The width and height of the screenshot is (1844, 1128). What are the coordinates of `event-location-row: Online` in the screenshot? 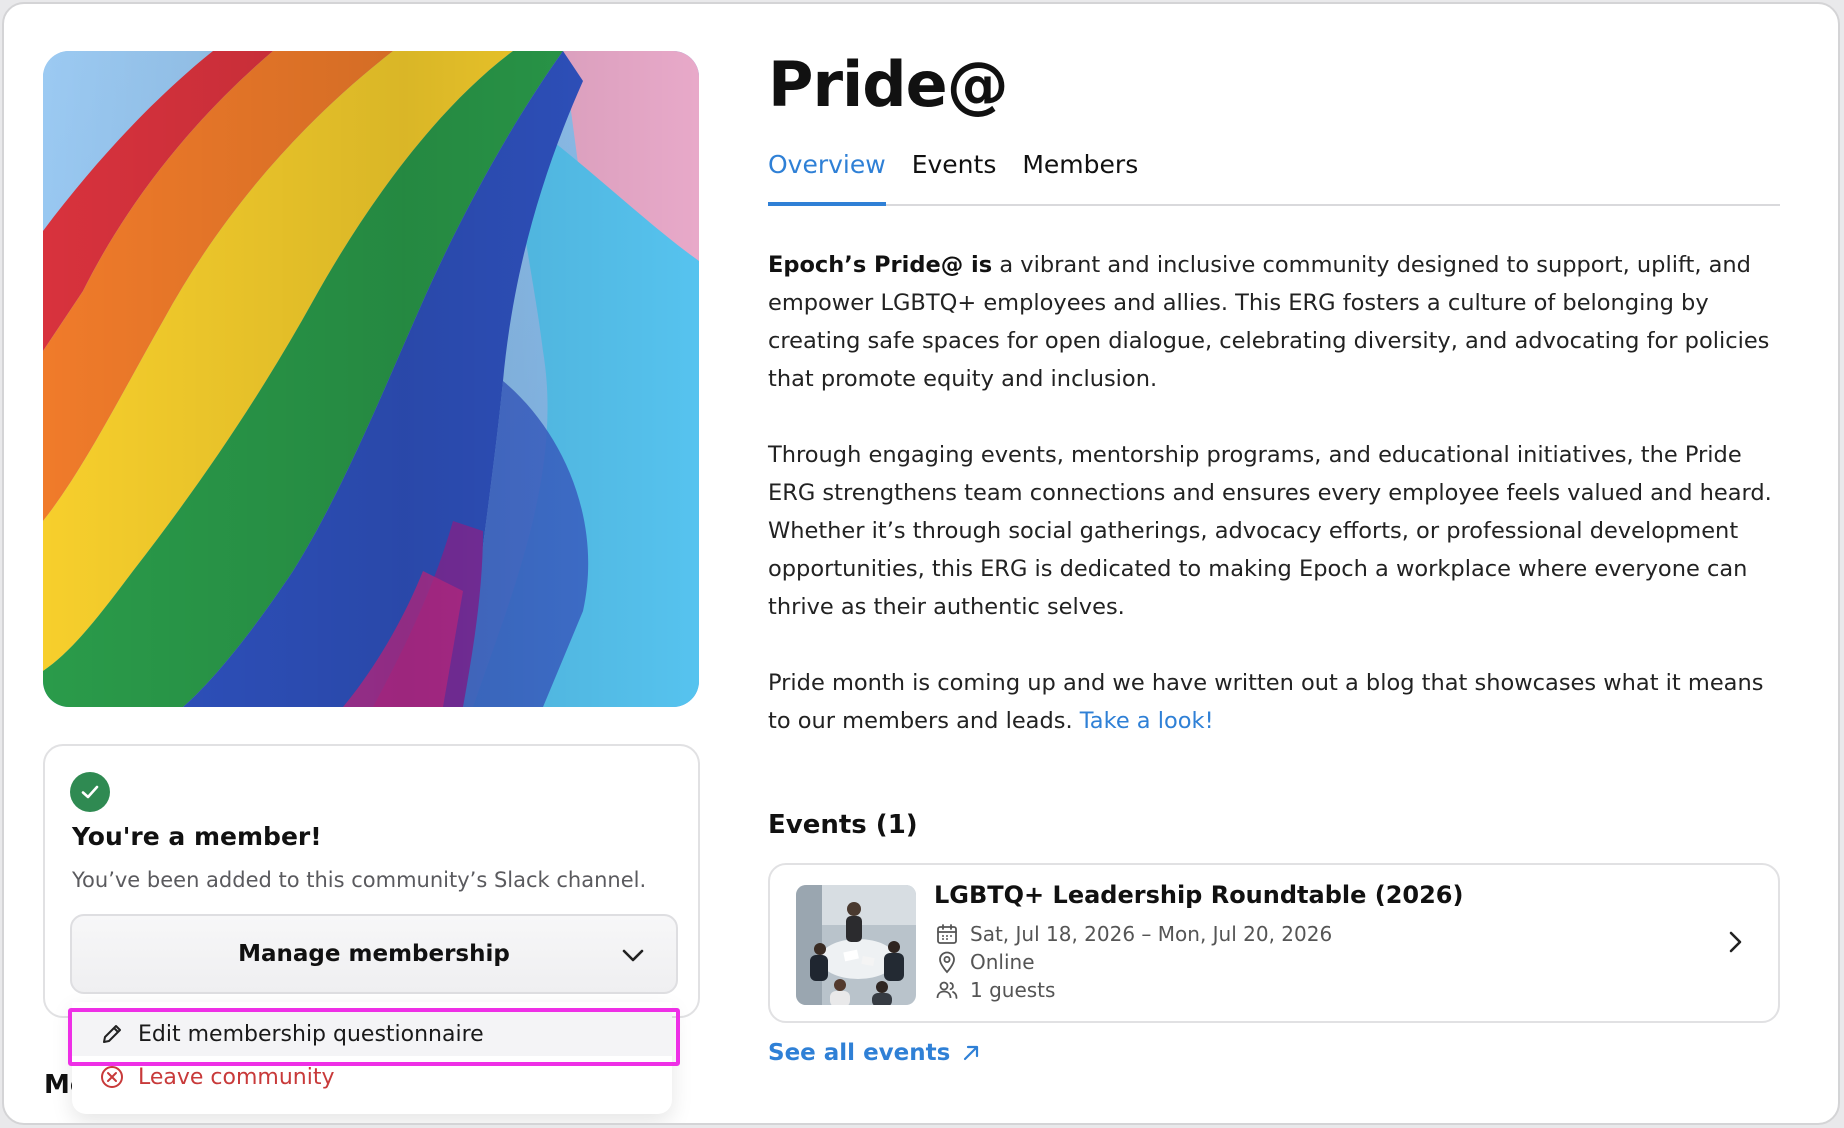 It's located at (984, 962).